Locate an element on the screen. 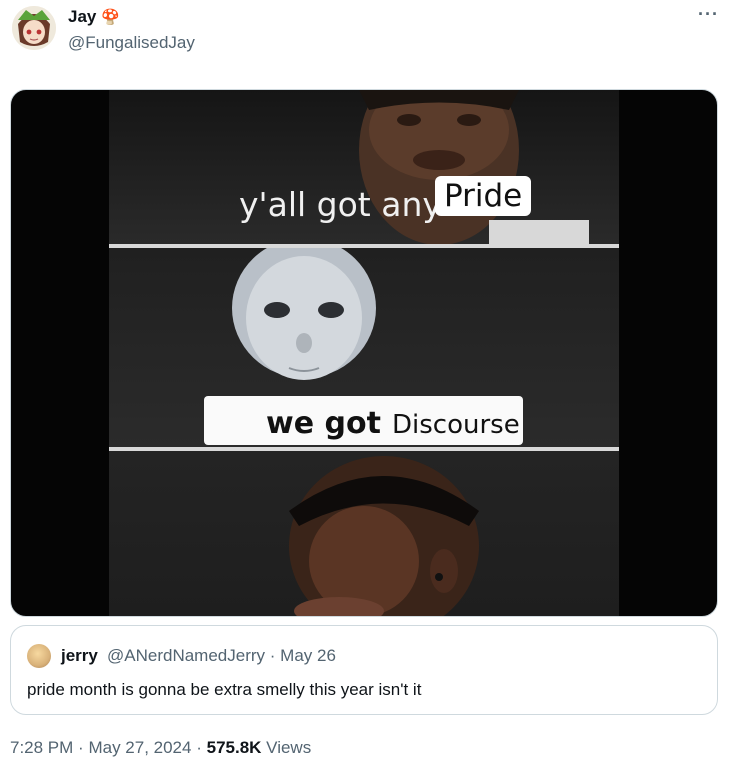 This screenshot has width=733, height=773. quoted-author-handle-date: @ANerdNamedJerry · May 26 is located at coordinates (221, 656).